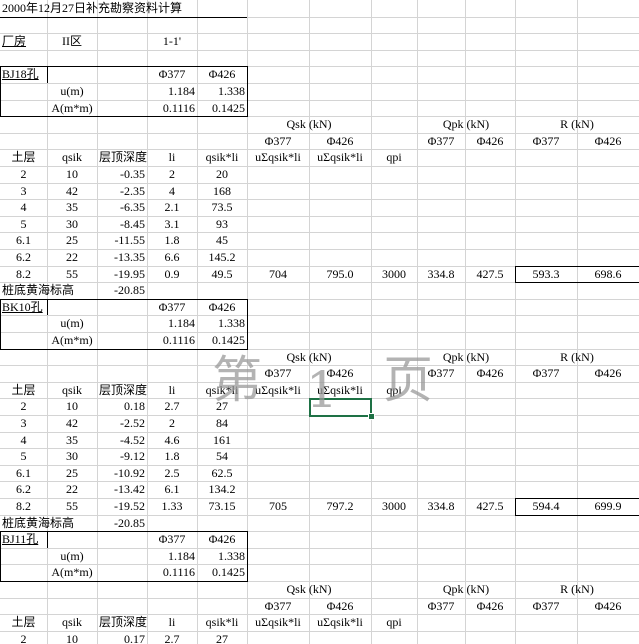  Describe the element at coordinates (23, 207) in the screenshot. I see `layer-cell: 4` at that location.